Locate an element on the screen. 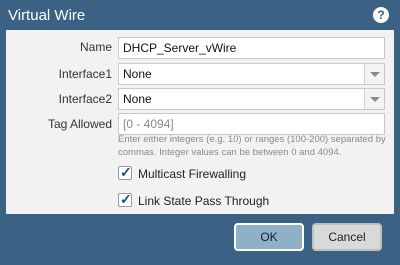  multicast-firewalling-checkbox: ✓ is located at coordinates (125, 172).